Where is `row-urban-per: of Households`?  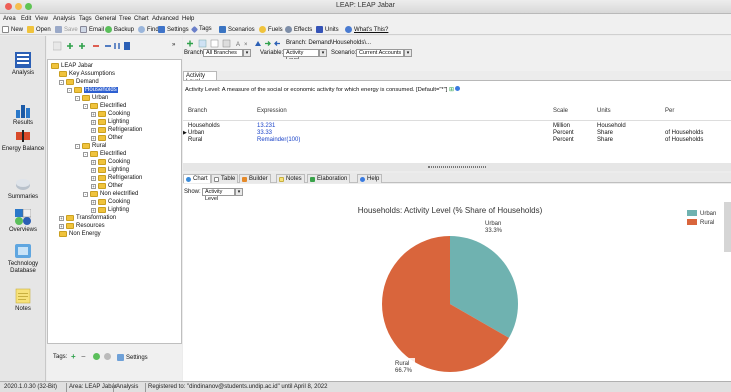
row-urban-per: of Households is located at coordinates (684, 133).